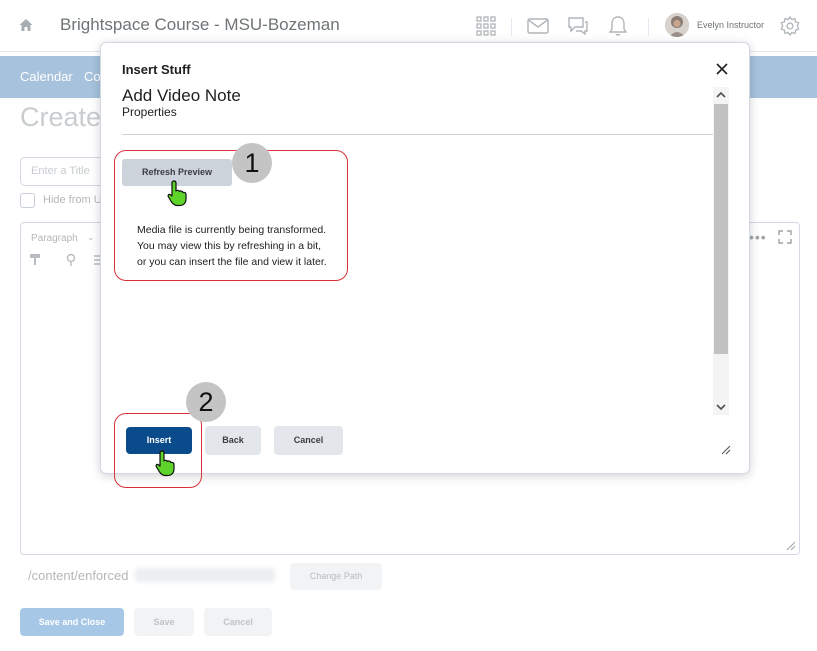 The image size is (817, 651). I want to click on title-placeholder: Enter a Title, so click(60, 171).